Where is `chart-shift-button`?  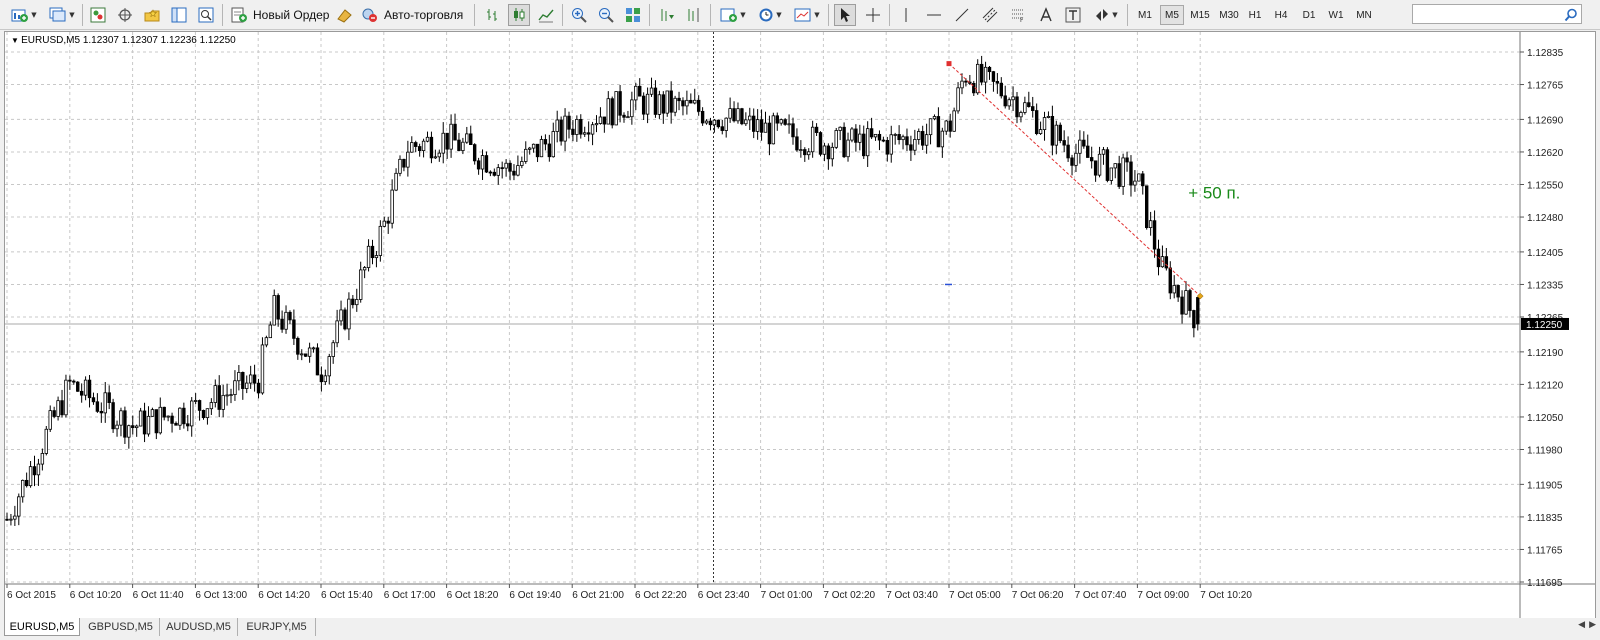
chart-shift-button is located at coordinates (694, 15).